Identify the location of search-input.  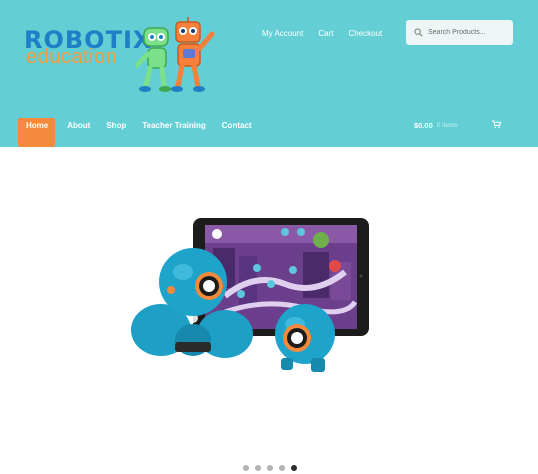
(468, 32).